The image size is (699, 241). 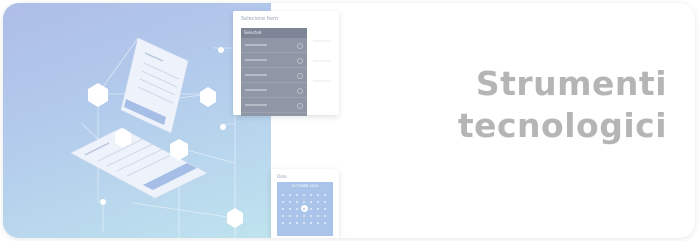 I want to click on dropdown-menu: Selected, so click(x=274, y=72).